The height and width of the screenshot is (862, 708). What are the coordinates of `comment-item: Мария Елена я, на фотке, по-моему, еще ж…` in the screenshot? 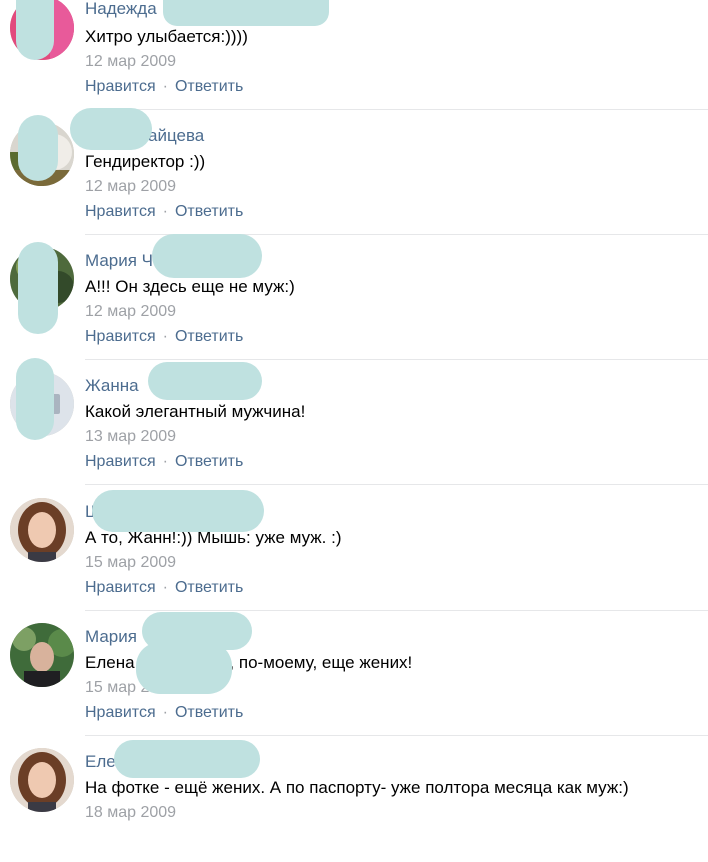 It's located at (354, 673).